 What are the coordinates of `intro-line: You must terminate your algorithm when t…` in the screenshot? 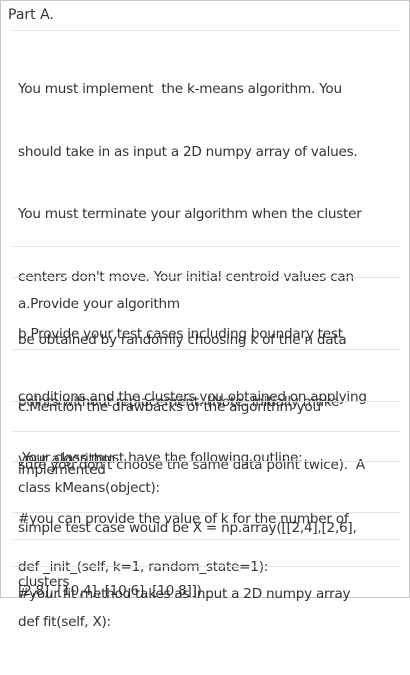 It's located at (190, 214).